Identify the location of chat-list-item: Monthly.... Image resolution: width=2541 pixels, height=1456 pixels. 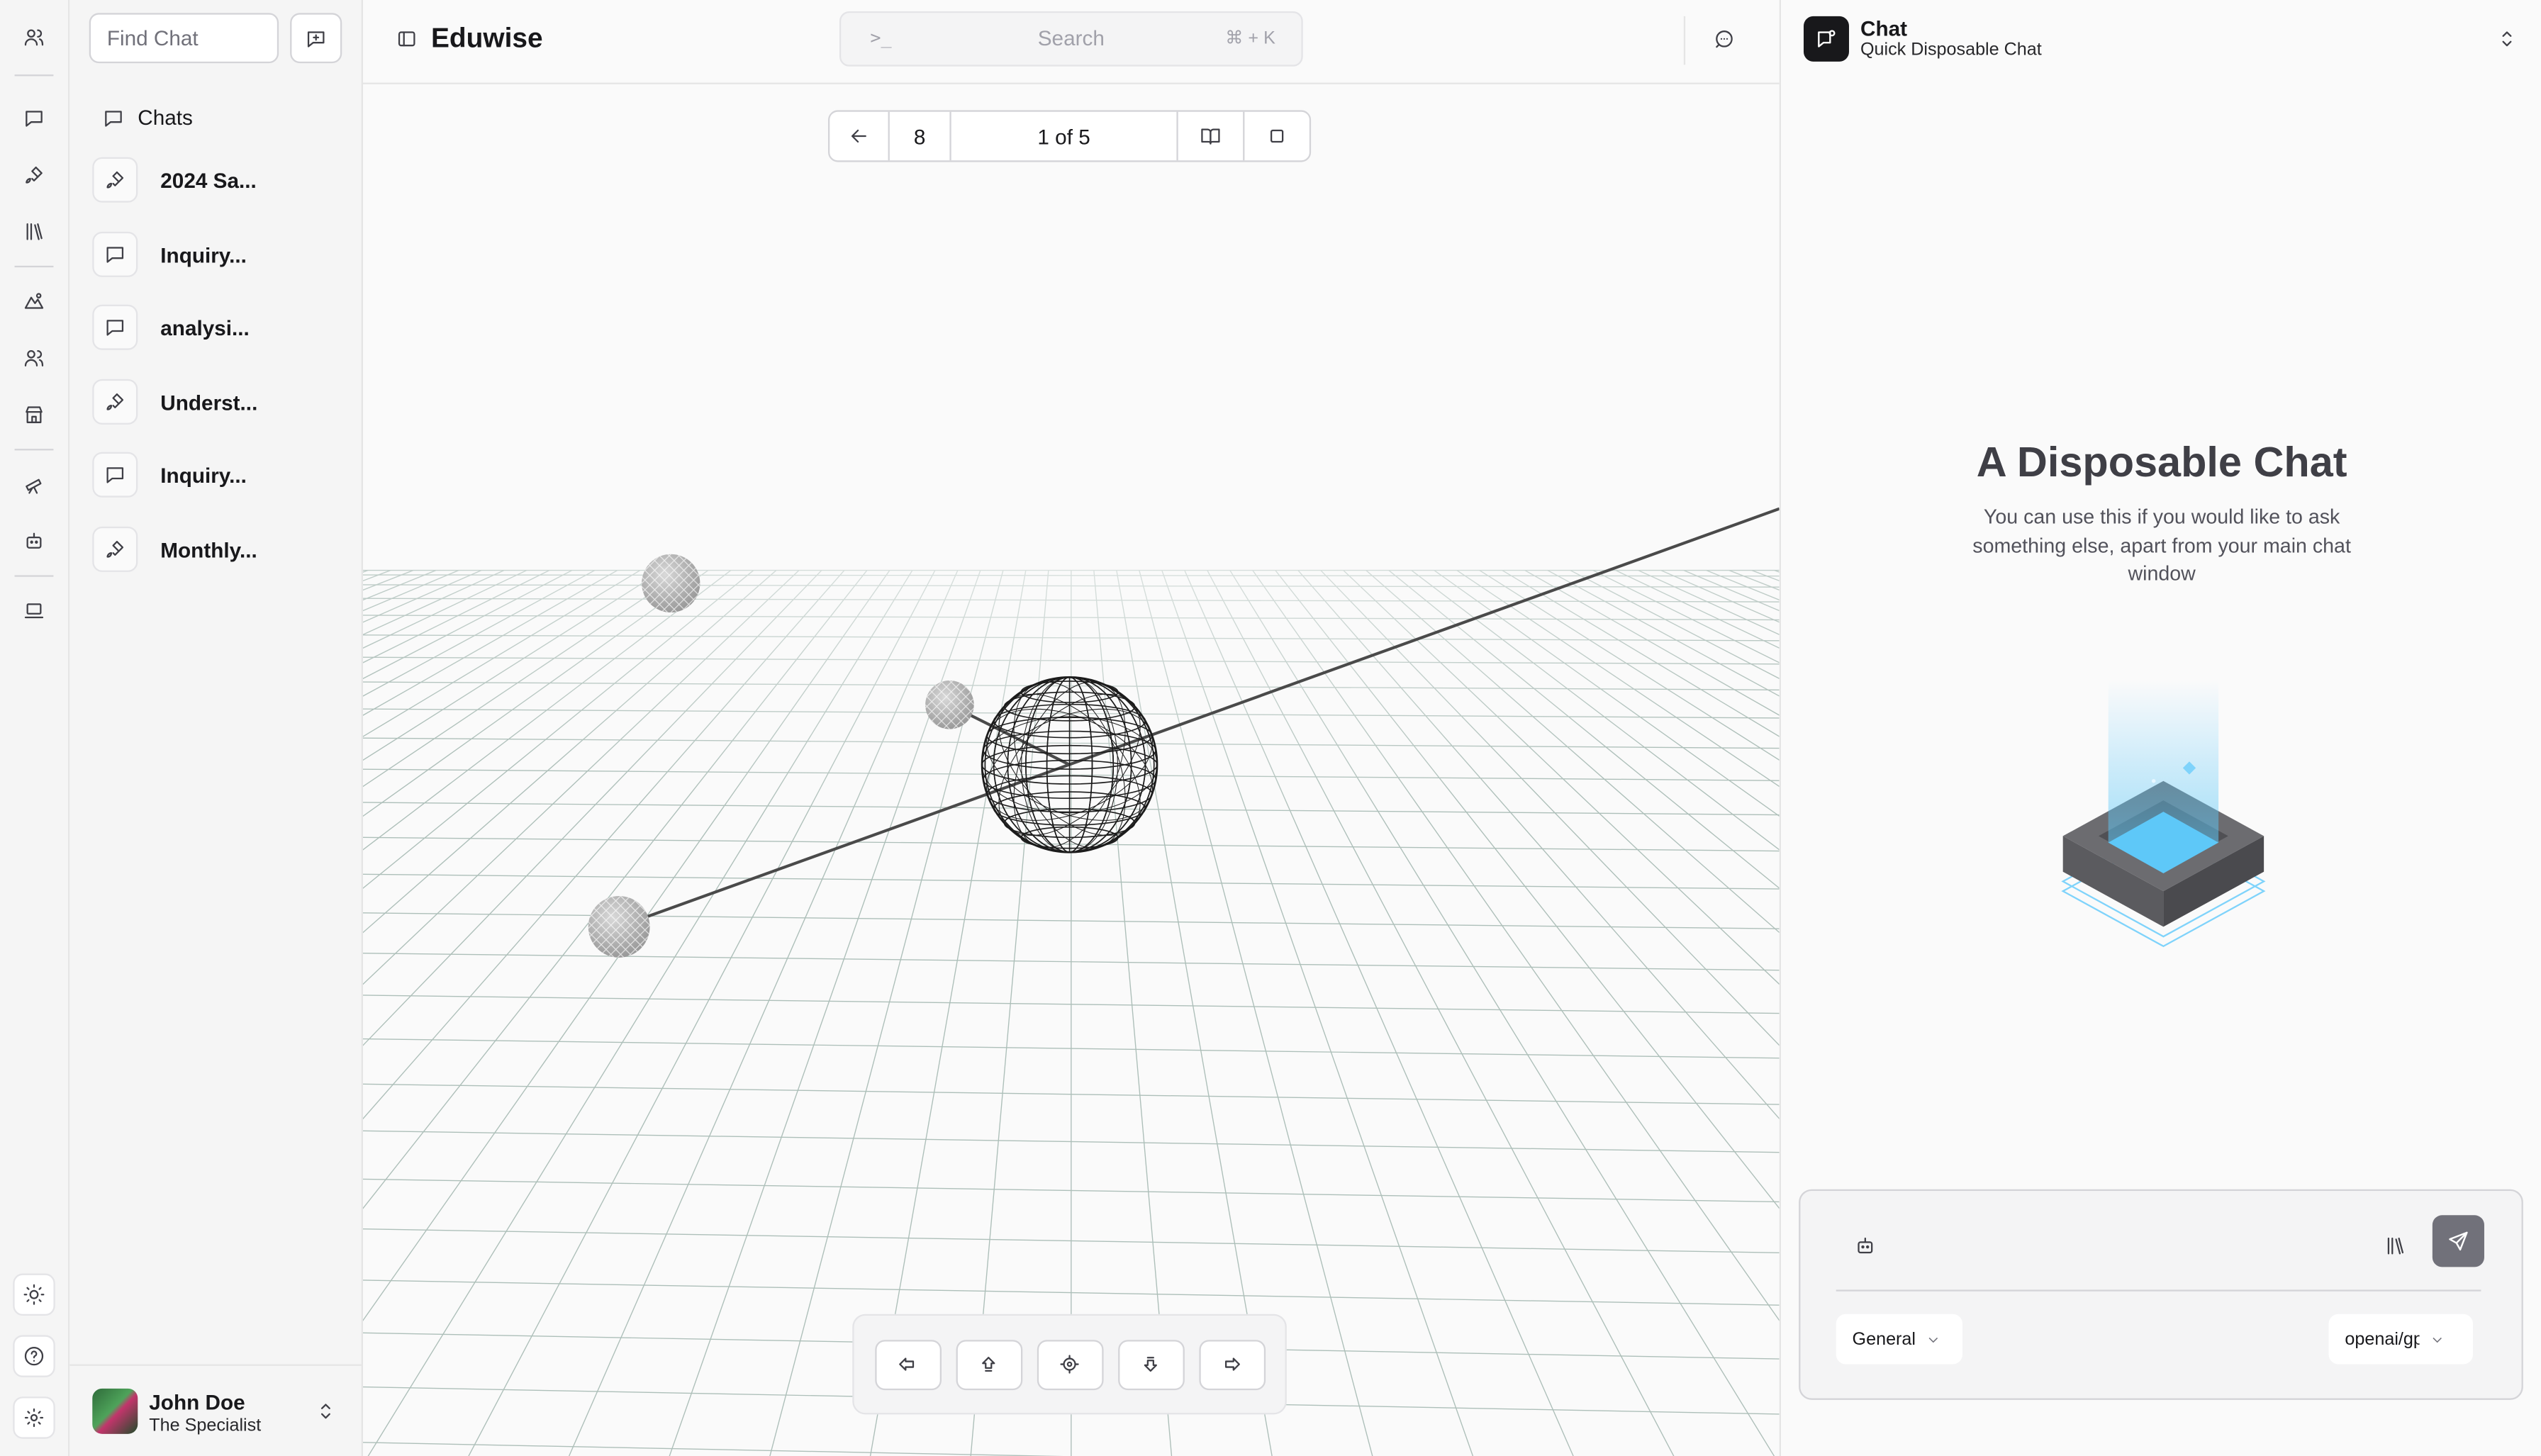
(174, 549).